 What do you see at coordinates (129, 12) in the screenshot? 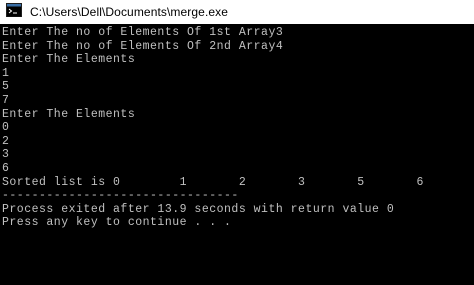
I see `window-title: C:\Users\Dell\Documents\merge.exe` at bounding box center [129, 12].